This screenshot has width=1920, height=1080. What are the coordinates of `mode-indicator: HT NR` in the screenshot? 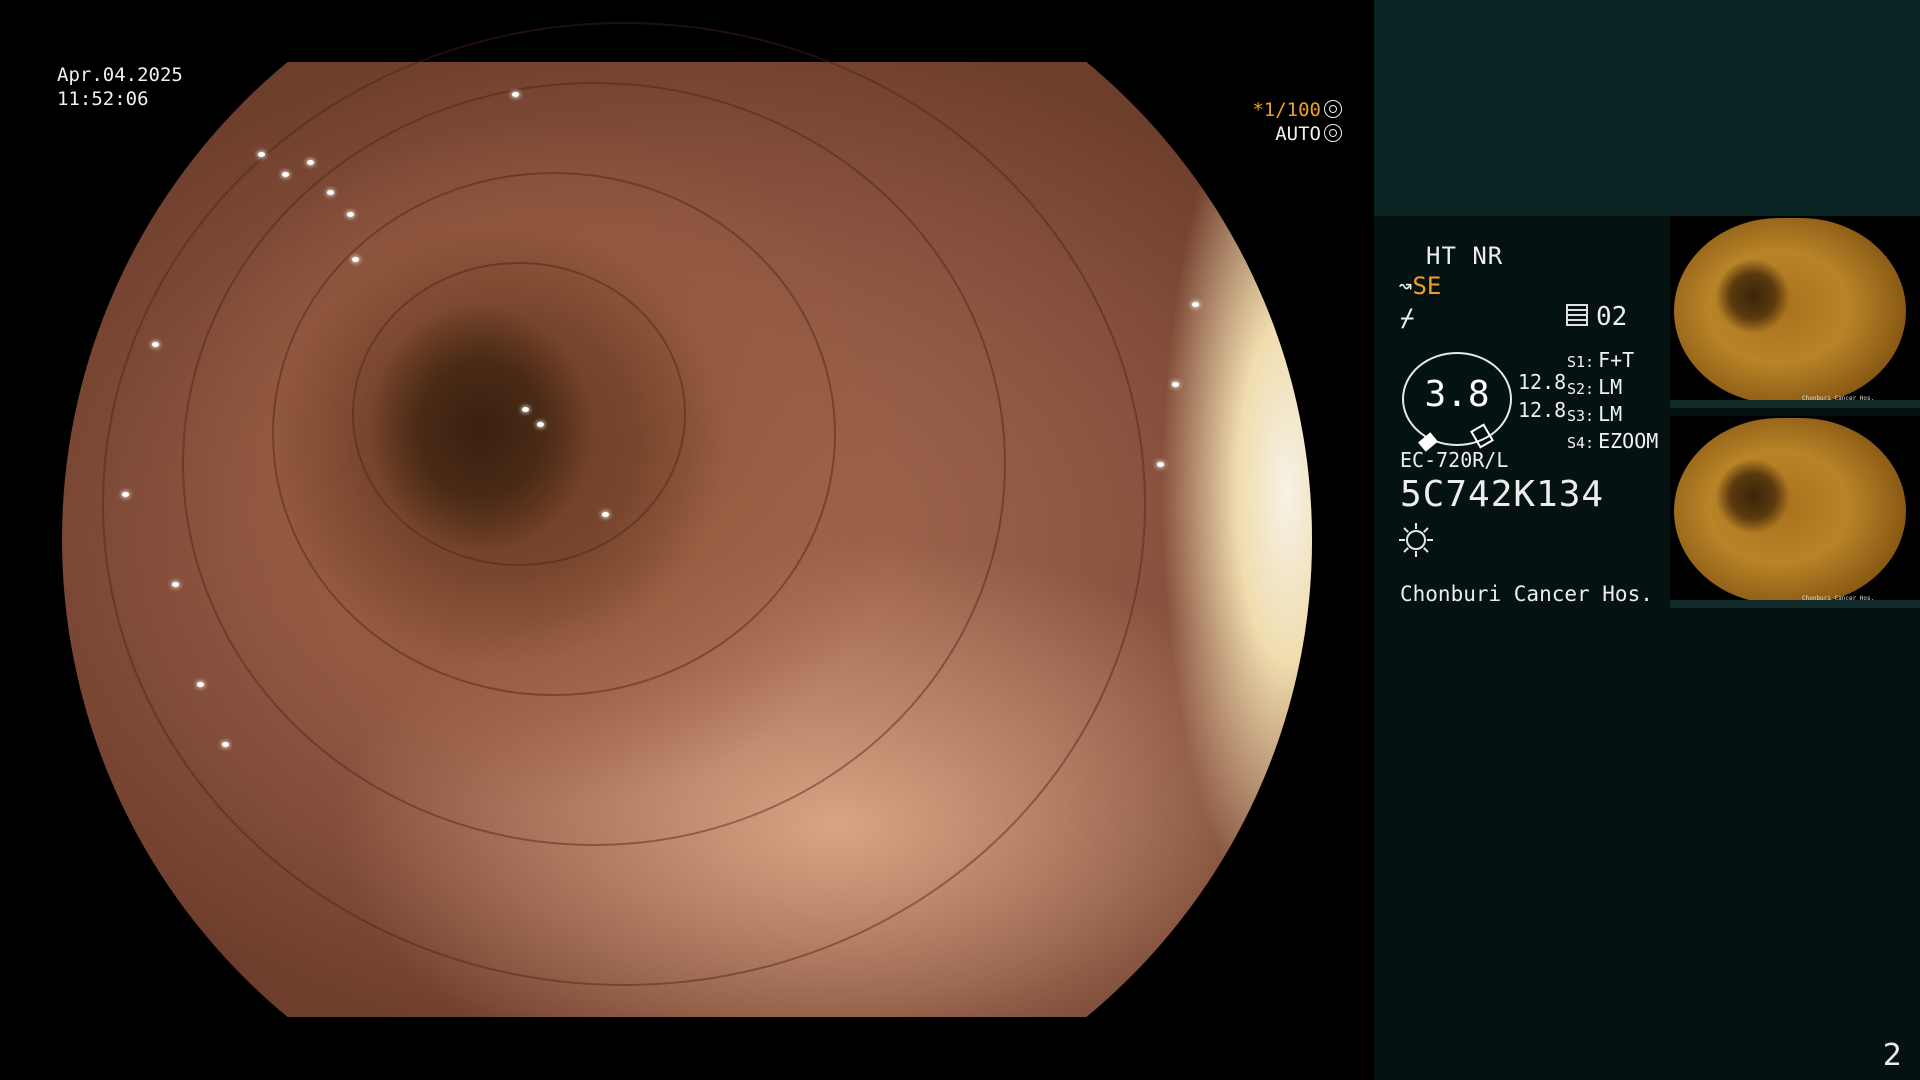 It's located at (1465, 256).